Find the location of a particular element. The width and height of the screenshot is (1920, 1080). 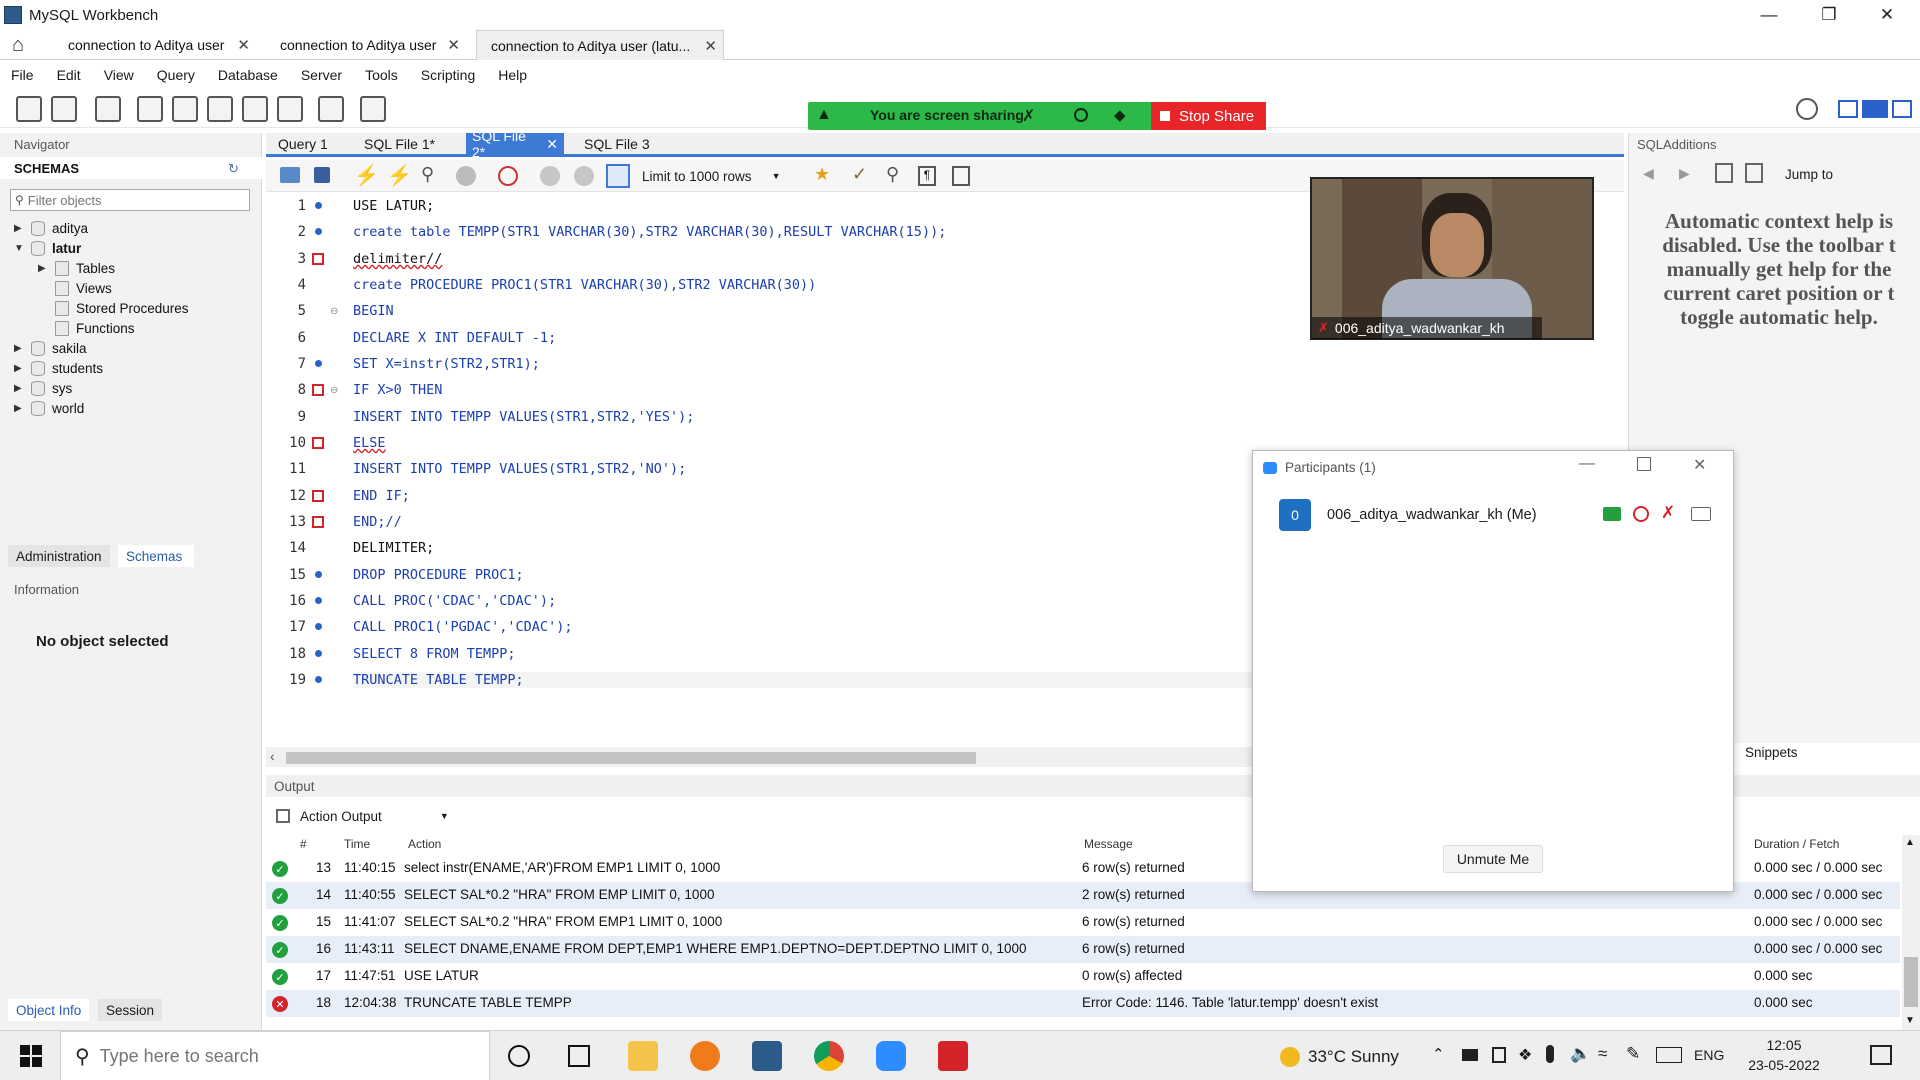

vivaldi-icon is located at coordinates (953, 1056).